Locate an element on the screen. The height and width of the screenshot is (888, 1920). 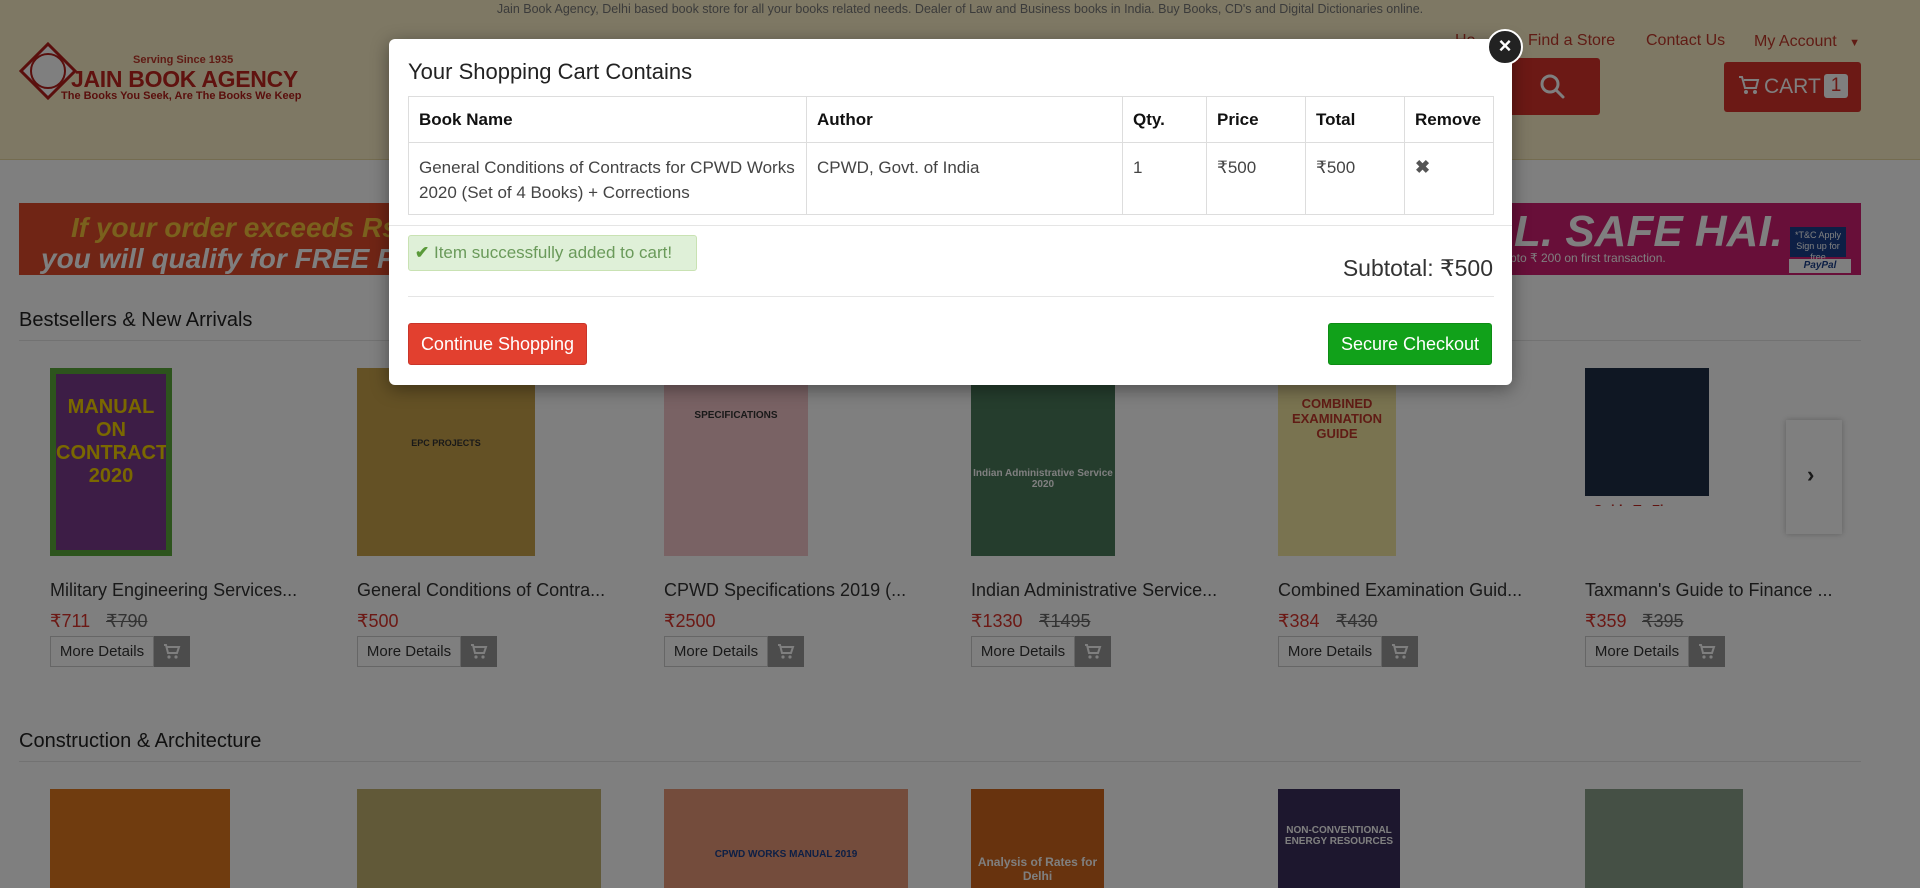
col-total: Total is located at coordinates (1355, 119).